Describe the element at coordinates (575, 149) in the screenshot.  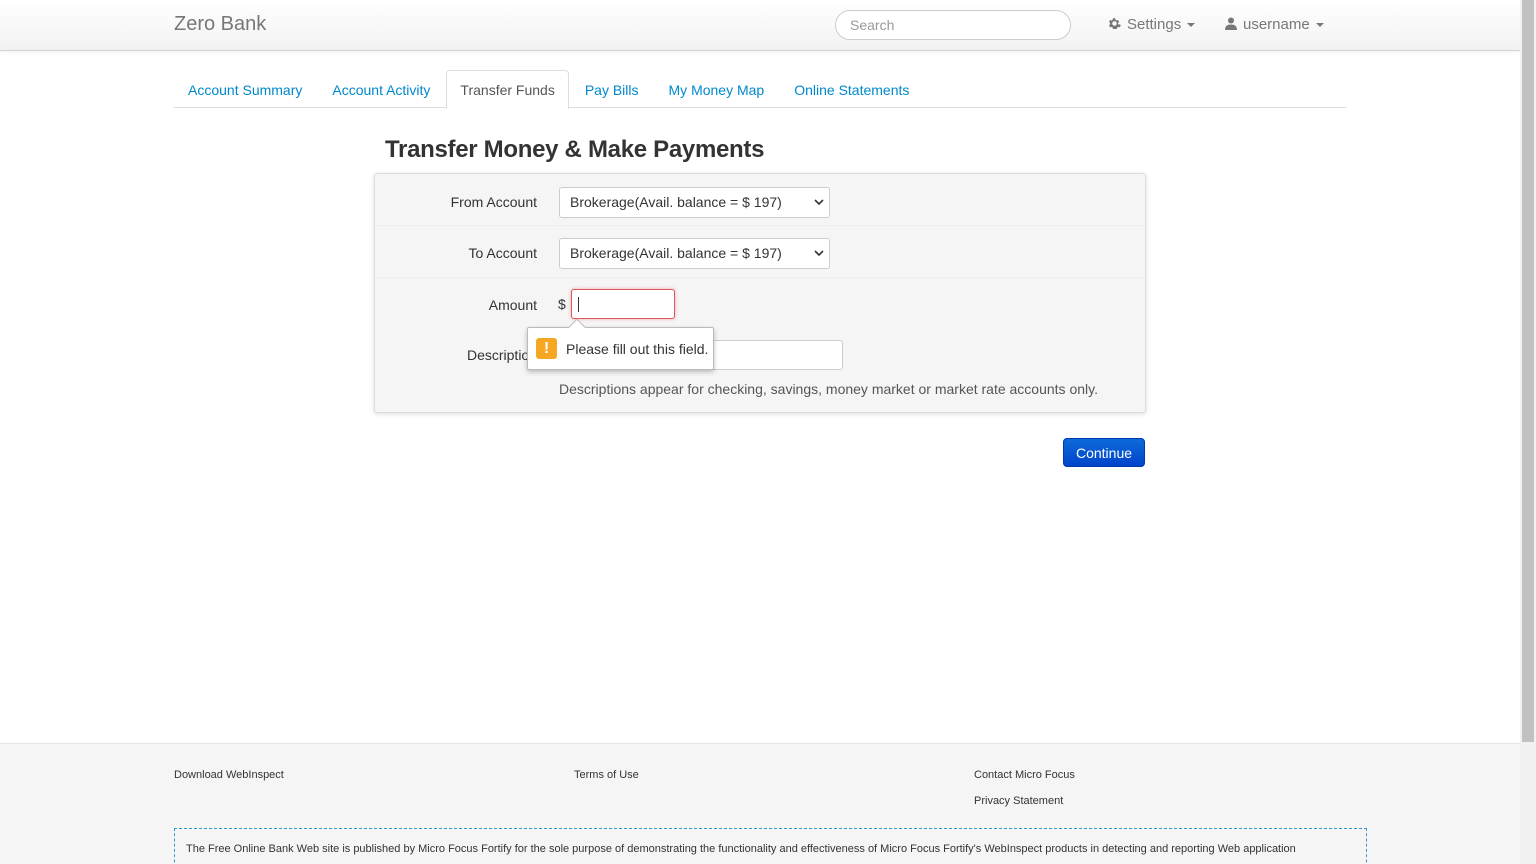
I see `page-title: Transfer Money & Make Payments` at that location.